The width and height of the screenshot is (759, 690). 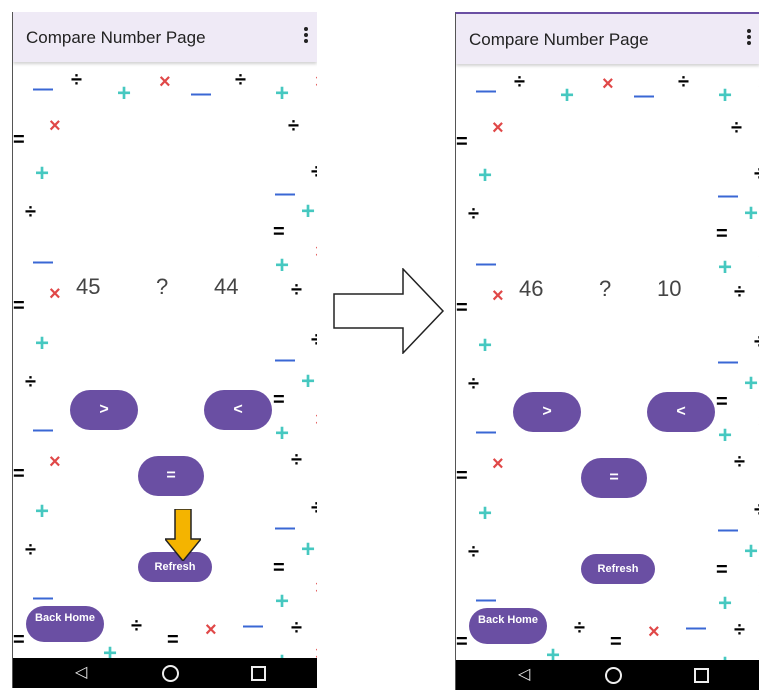 What do you see at coordinates (88, 286) in the screenshot?
I see `left-number: 45` at bounding box center [88, 286].